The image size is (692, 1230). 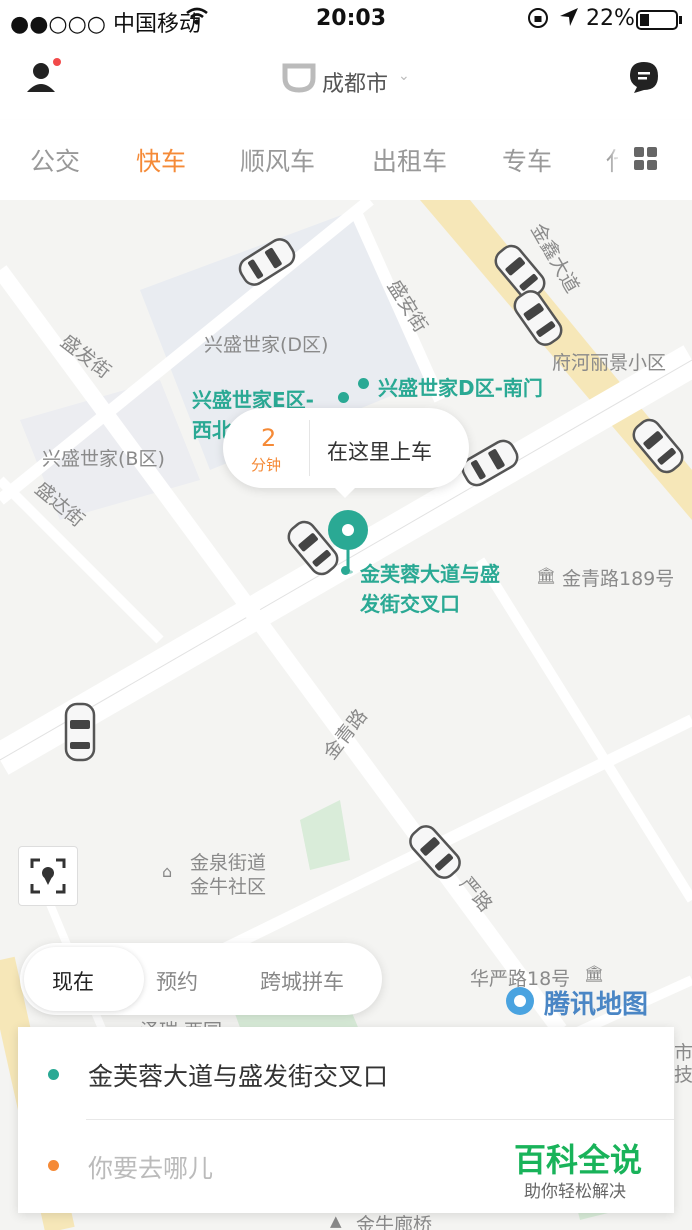 I want to click on tencent-map-logo-icon, so click(x=520, y=1001).